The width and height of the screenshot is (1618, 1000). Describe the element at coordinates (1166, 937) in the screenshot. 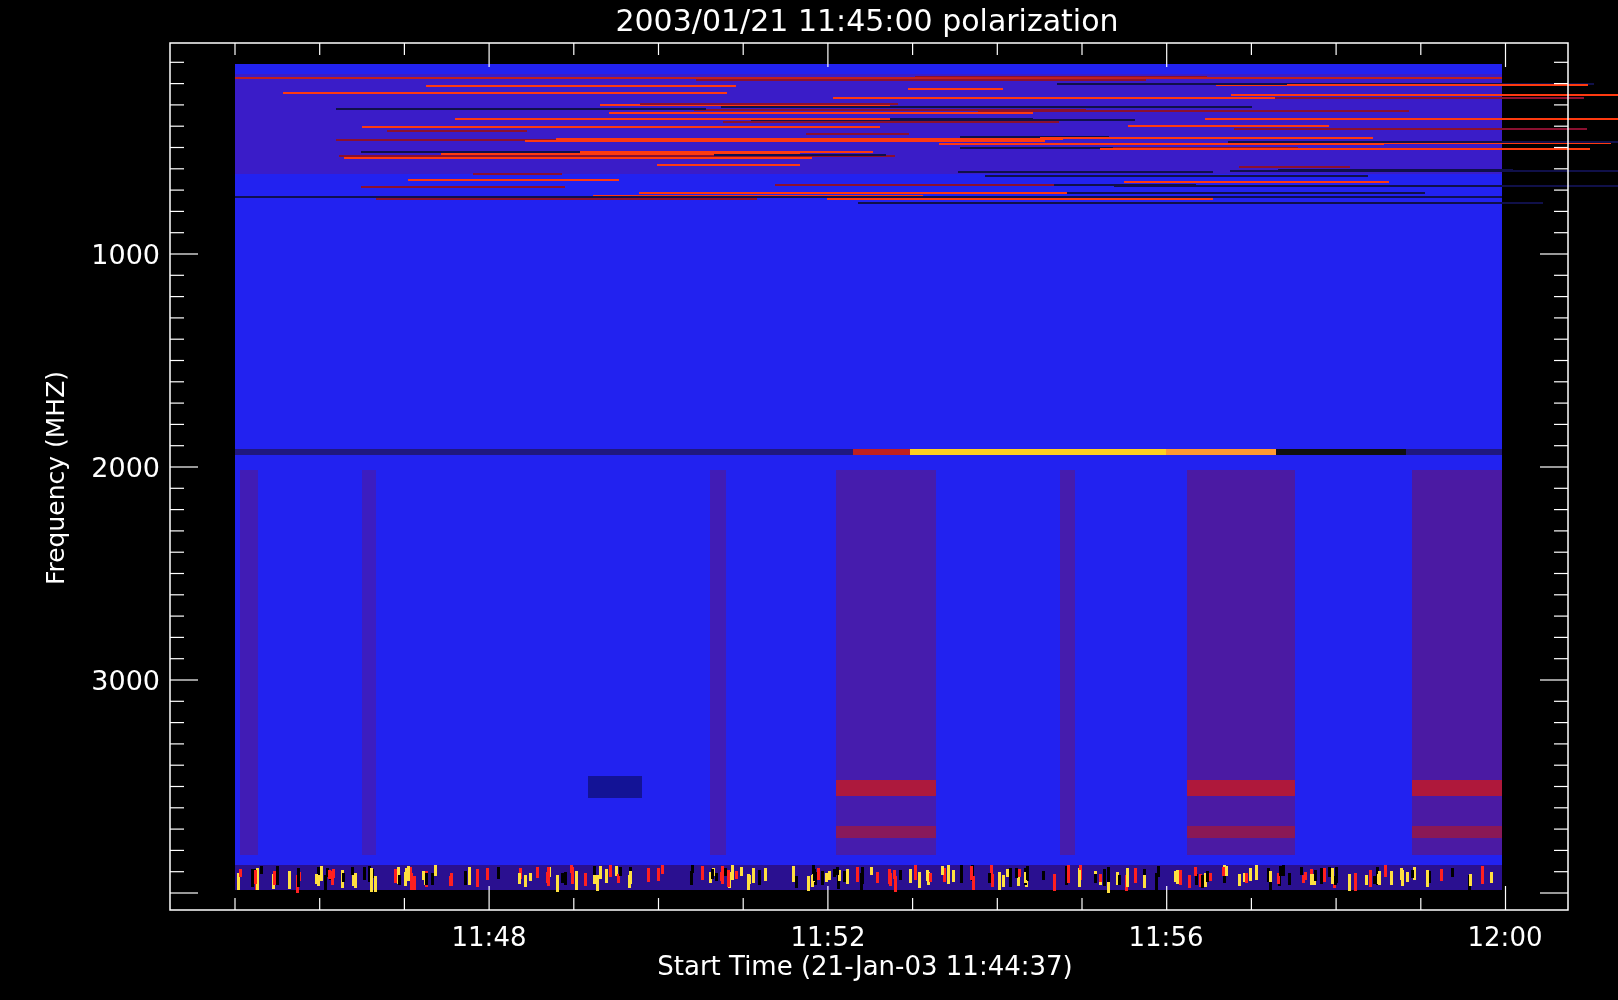

I see `x-tick-label: 11:56` at that location.